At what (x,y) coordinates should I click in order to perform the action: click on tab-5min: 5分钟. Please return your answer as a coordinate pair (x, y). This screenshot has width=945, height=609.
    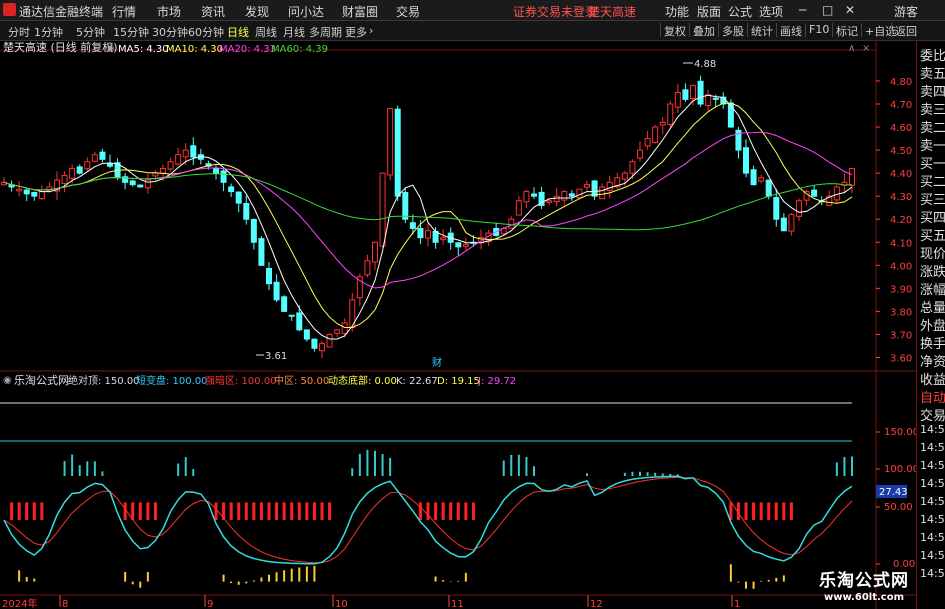
    Looking at the image, I should click on (90, 32).